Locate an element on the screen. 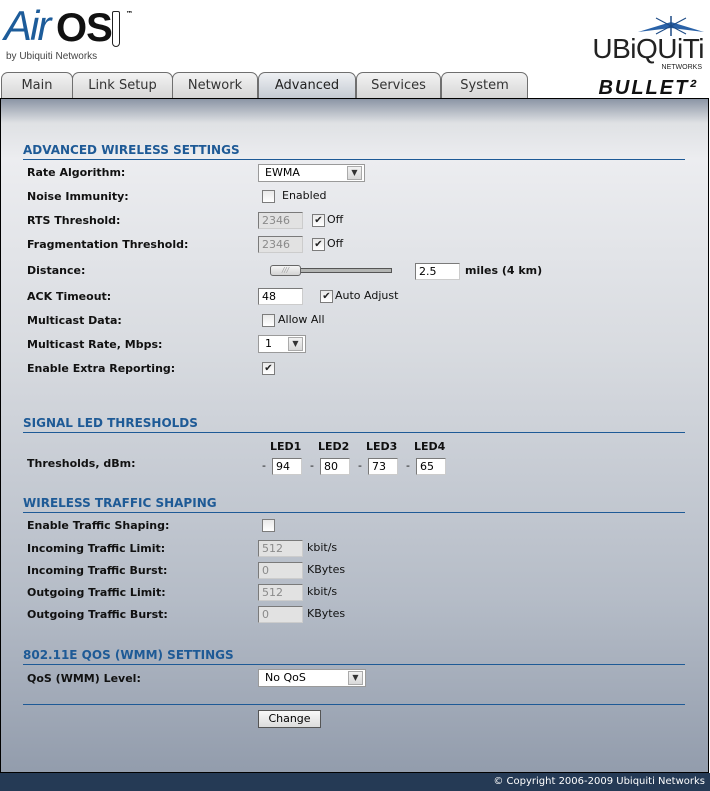  rate-algorithm-select: EWMA ▼ is located at coordinates (311, 173).